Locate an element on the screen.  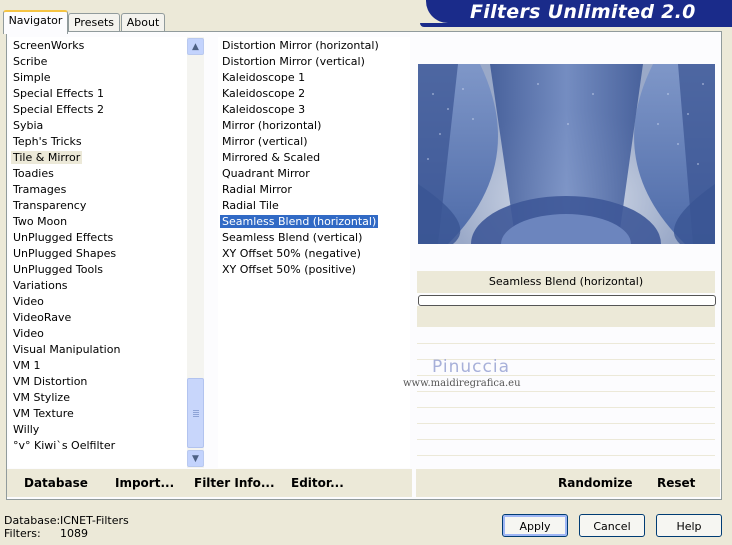
list-item: Quadrant Mirror is located at coordinates (314, 174).